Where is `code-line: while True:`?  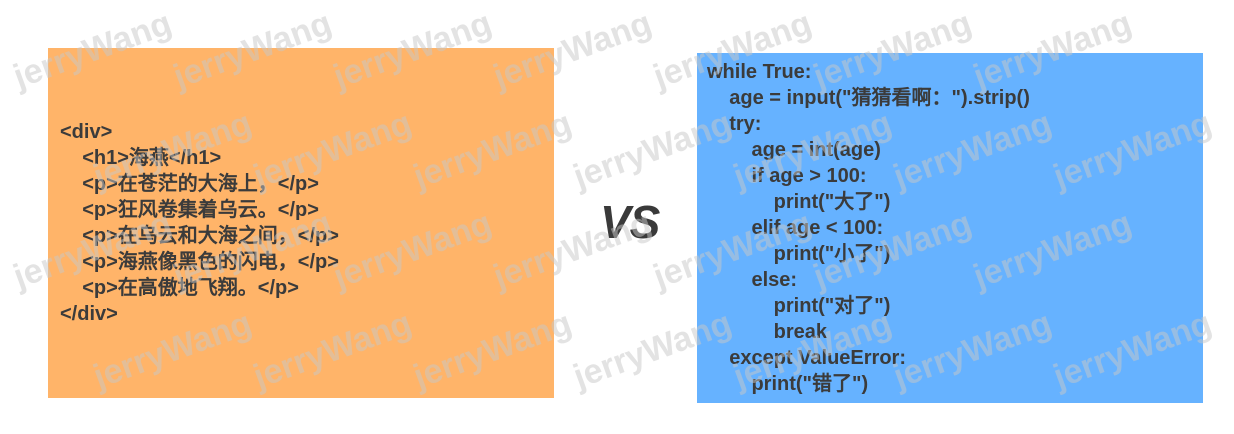 code-line: while True: is located at coordinates (759, 72).